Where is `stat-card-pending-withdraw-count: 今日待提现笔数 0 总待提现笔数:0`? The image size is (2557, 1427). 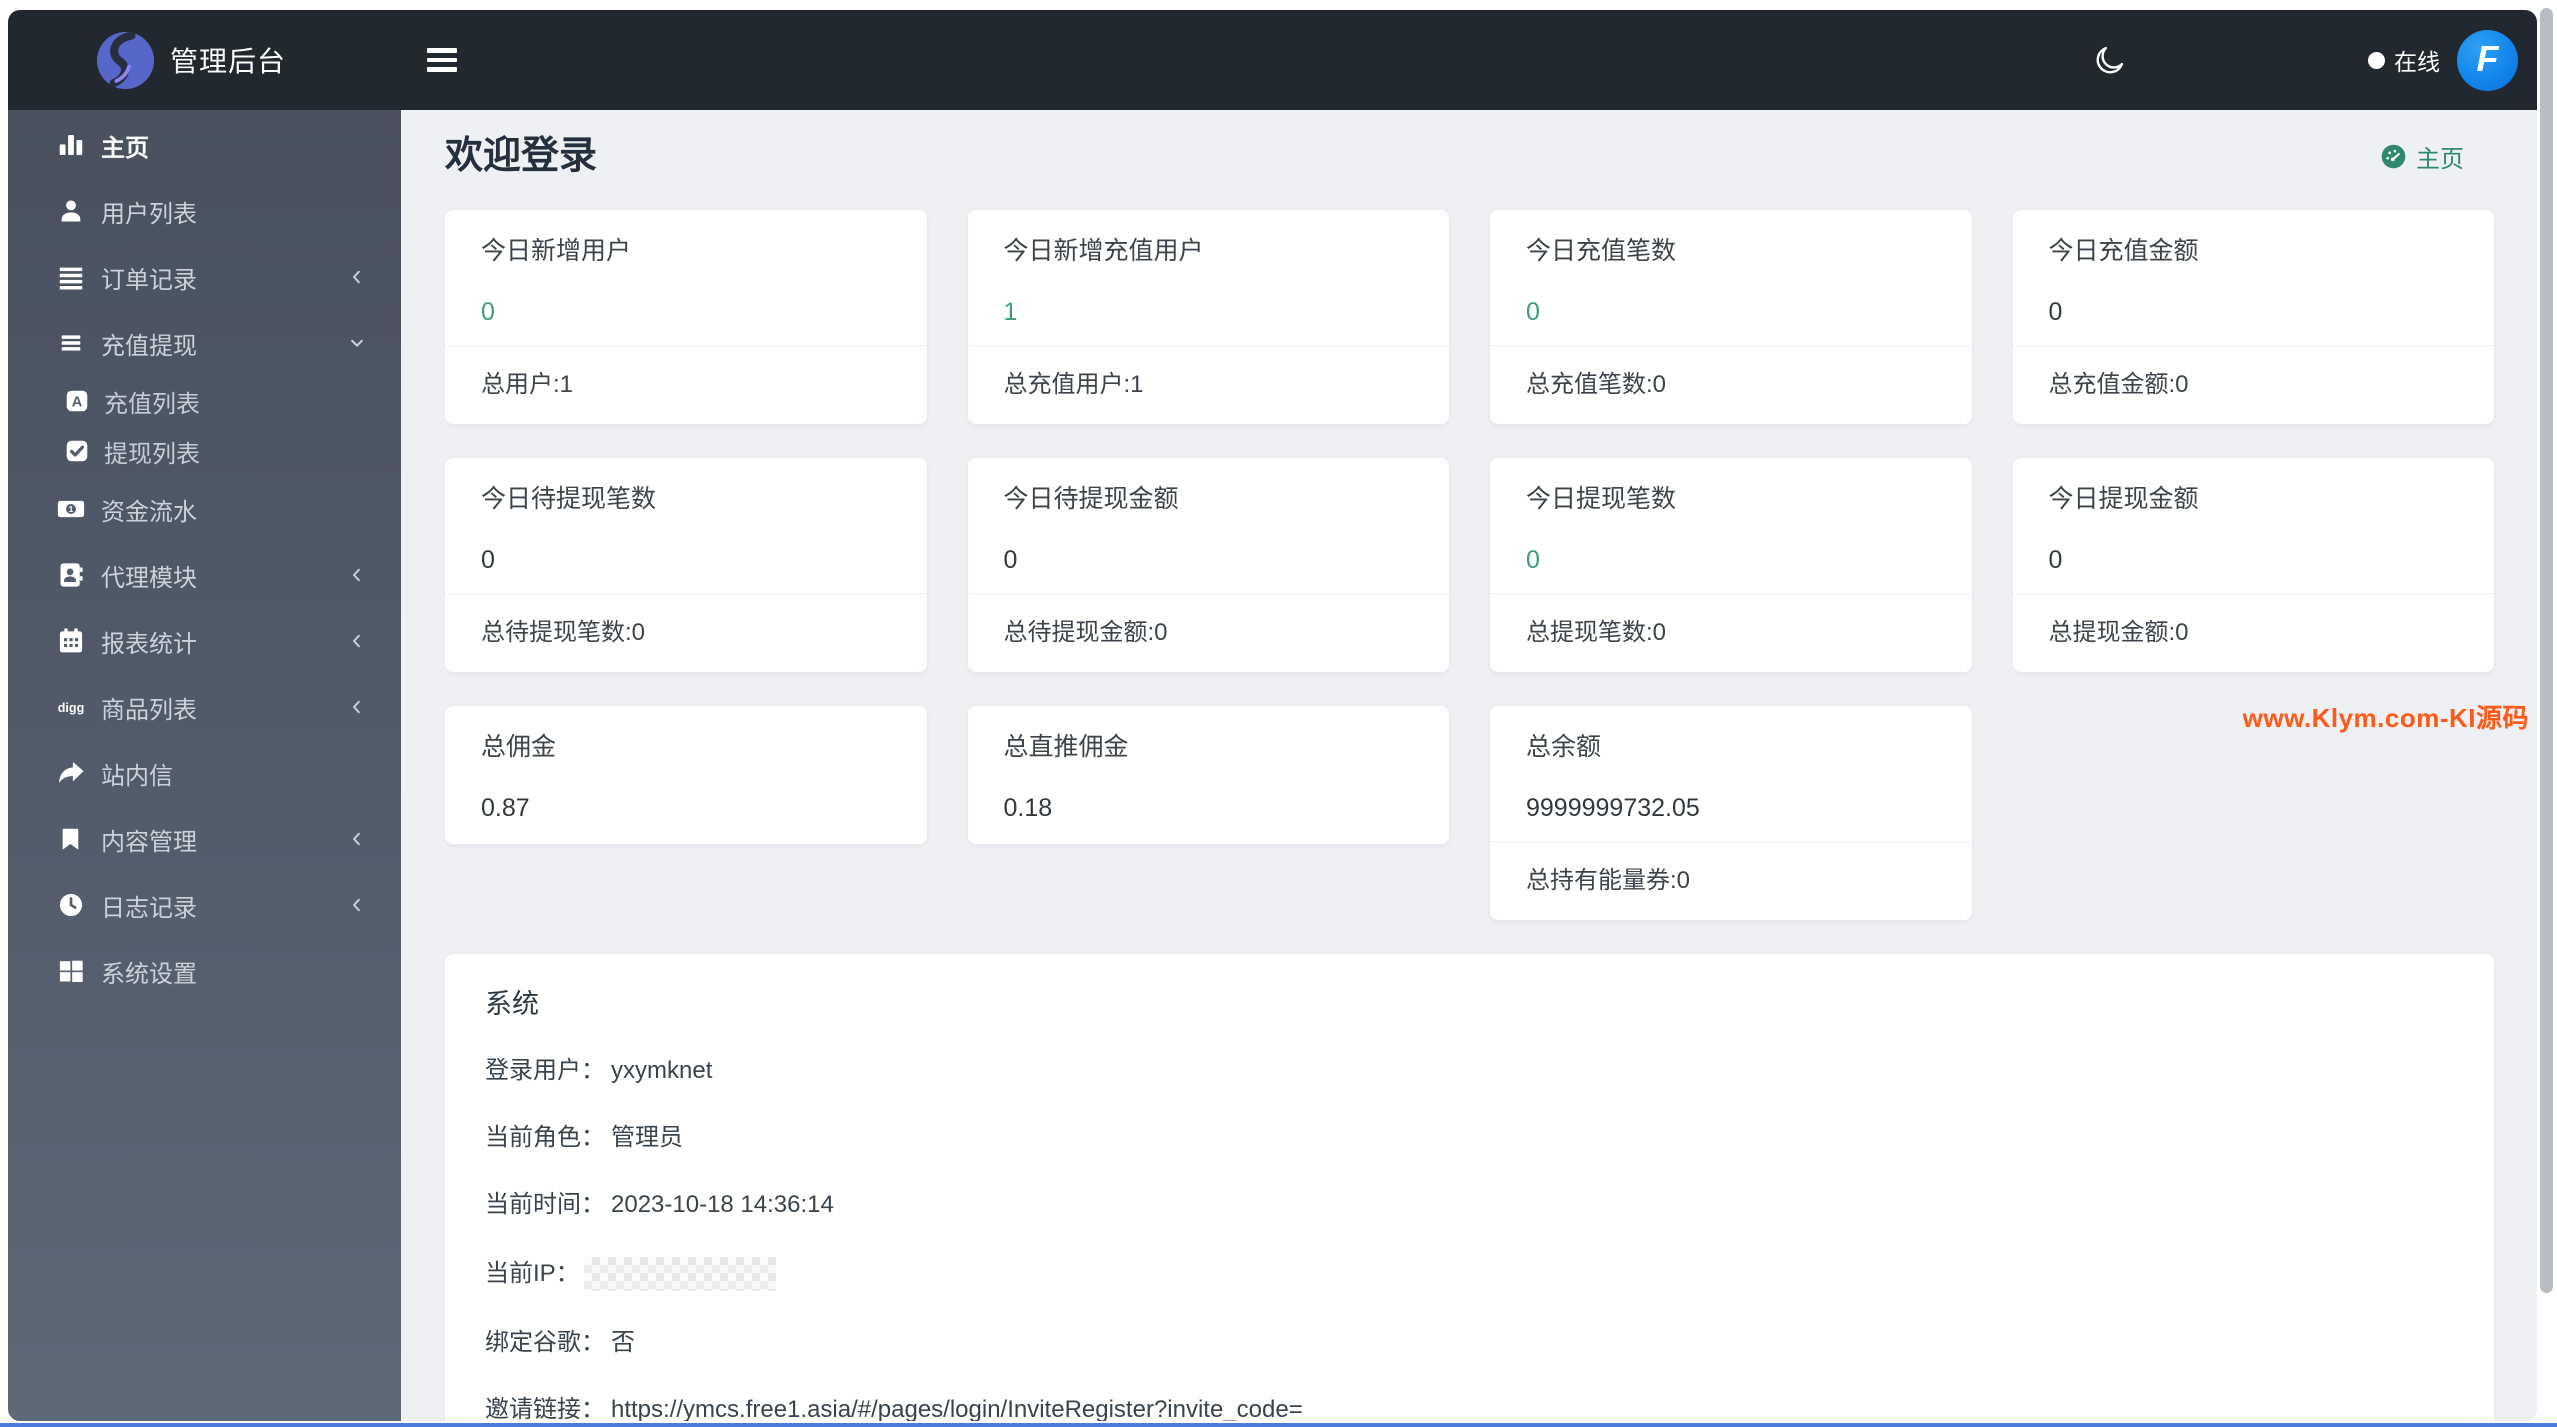
stat-card-pending-withdraw-count: 今日待提现笔数 0 总待提现笔数:0 is located at coordinates (686, 565).